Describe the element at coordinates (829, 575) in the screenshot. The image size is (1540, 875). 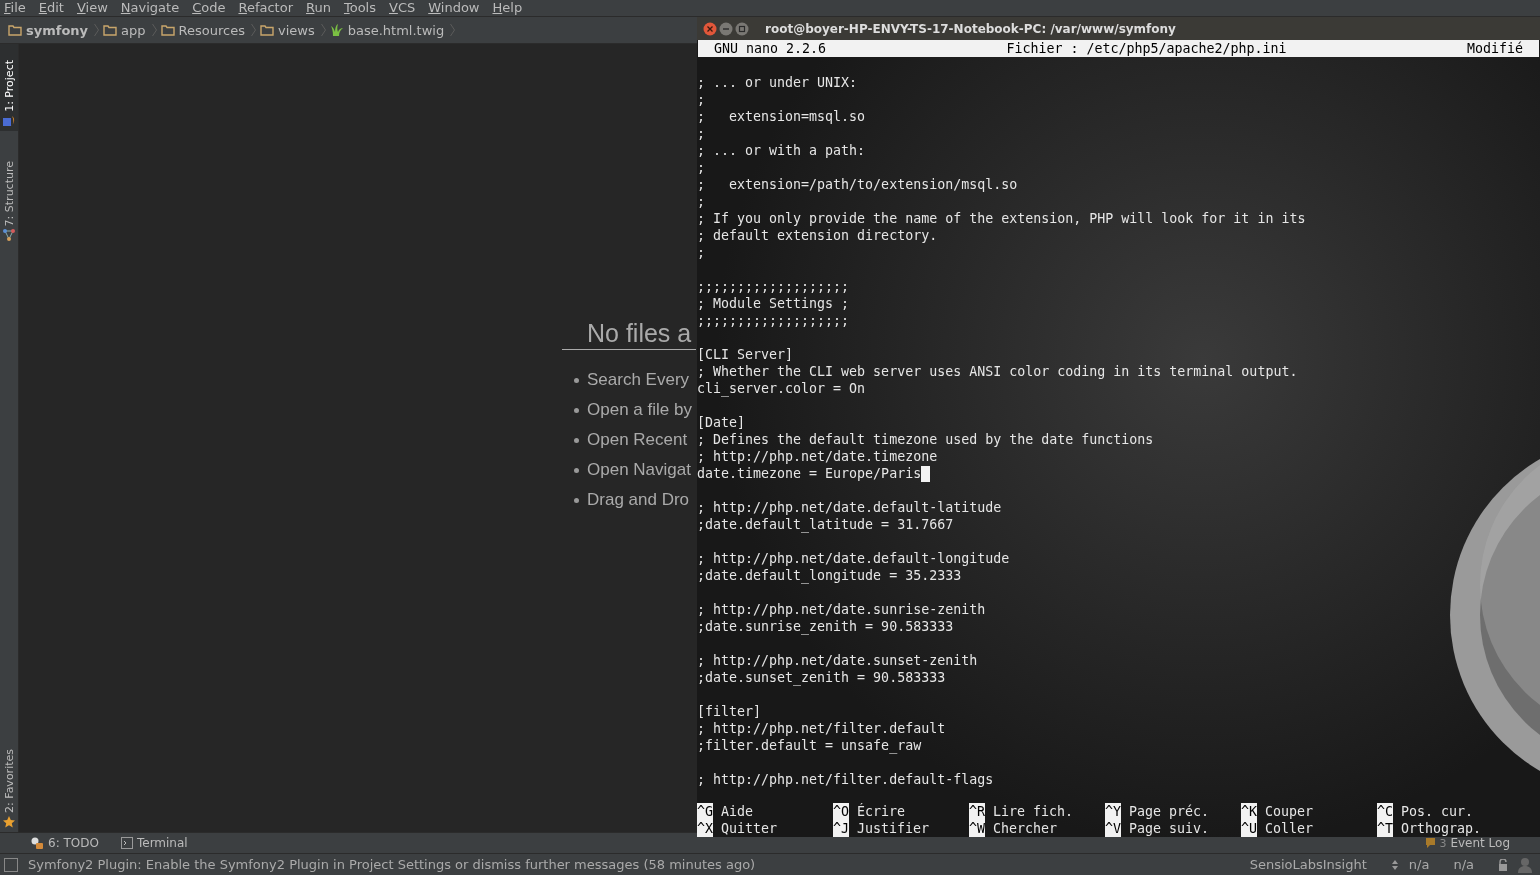
I see `code-line: ;date.default_longitude = 35.2333` at that location.